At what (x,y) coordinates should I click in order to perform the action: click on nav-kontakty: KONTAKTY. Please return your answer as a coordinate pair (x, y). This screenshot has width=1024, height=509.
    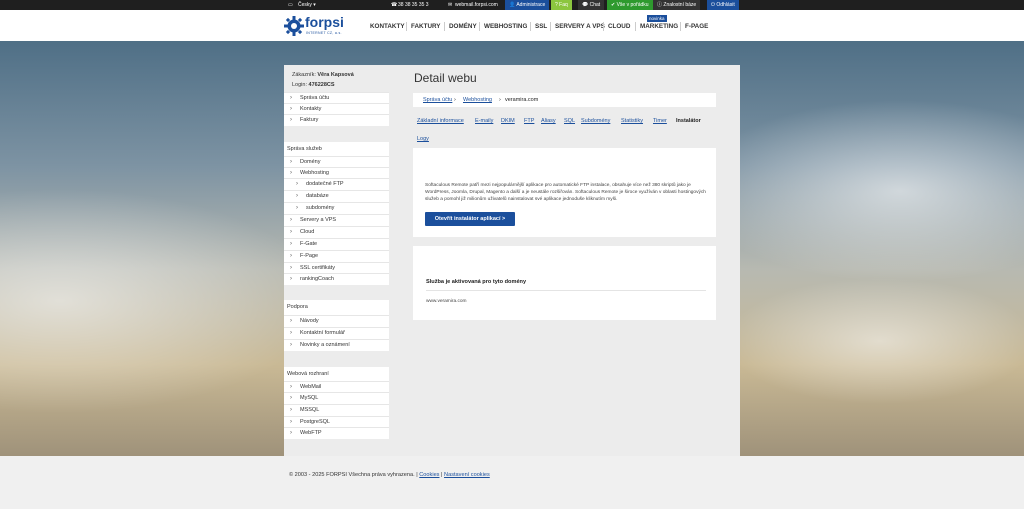
    Looking at the image, I should click on (387, 26).